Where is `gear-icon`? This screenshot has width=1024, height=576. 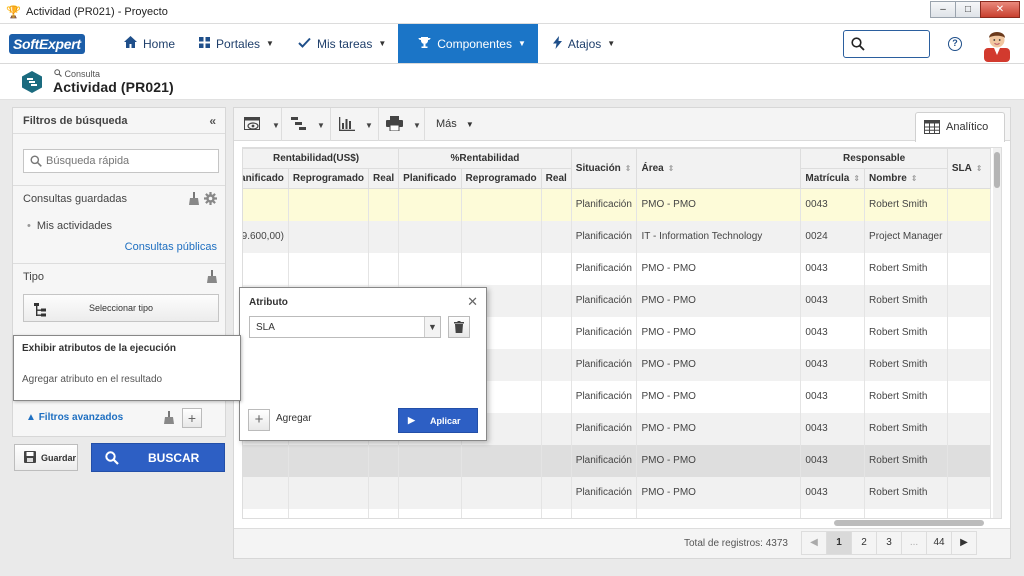 gear-icon is located at coordinates (210, 200).